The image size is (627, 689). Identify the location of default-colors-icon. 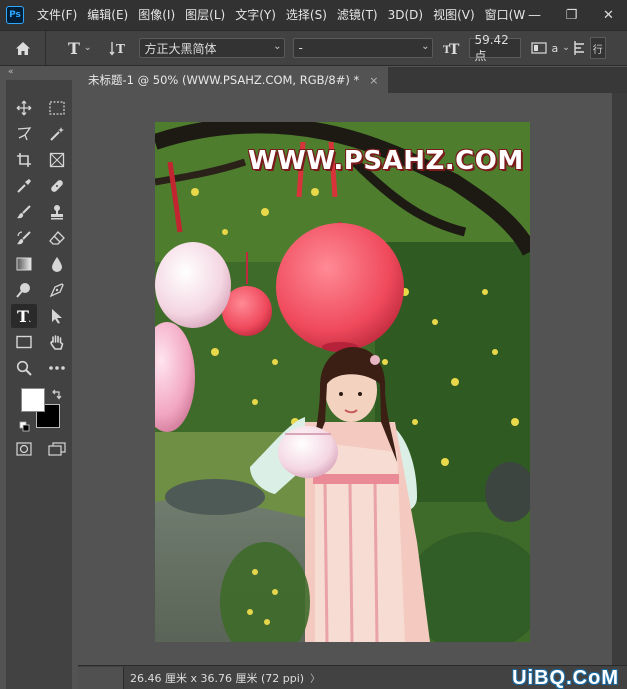
(24, 426).